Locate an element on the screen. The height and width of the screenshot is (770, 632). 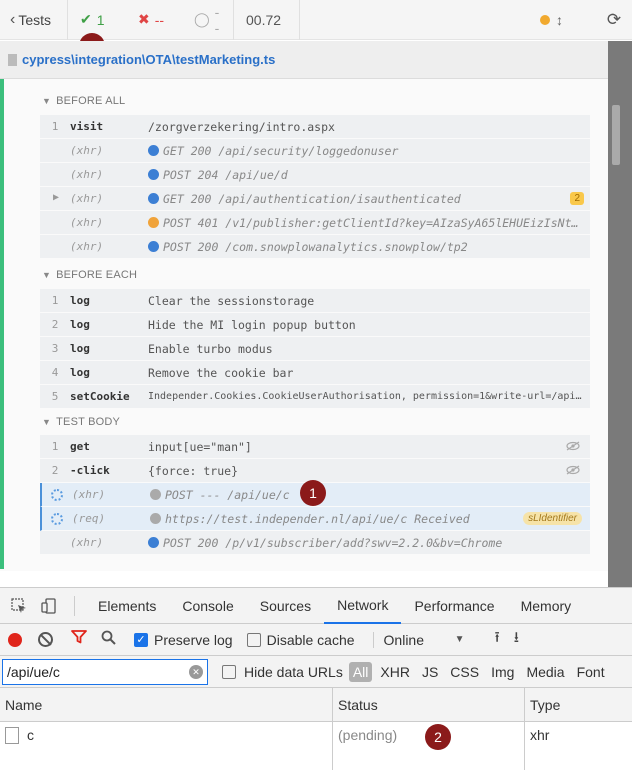
command-row: (xhr) GET 200 /api/security/loggedonuser is located at coordinates (315, 151).